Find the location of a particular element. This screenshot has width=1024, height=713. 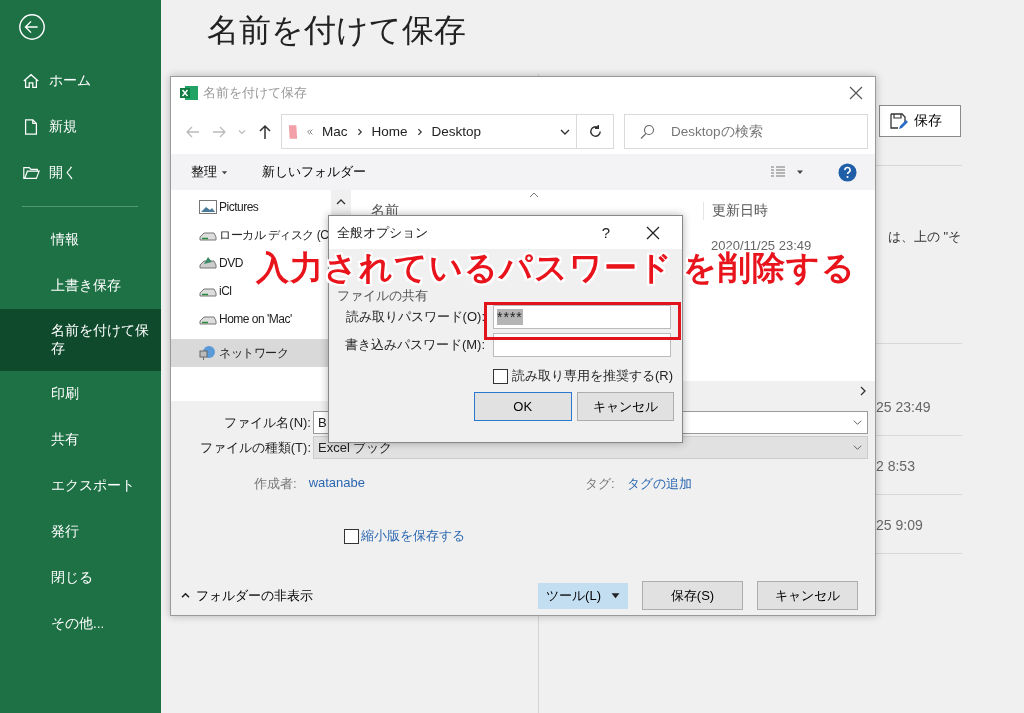

up-arrow-icon is located at coordinates (265, 131).